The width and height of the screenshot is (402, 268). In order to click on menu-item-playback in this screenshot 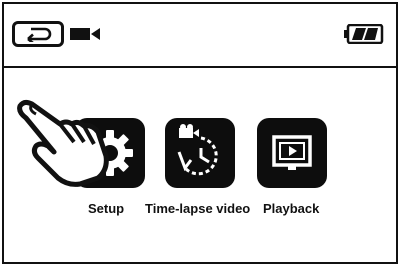, I will do `click(292, 153)`.